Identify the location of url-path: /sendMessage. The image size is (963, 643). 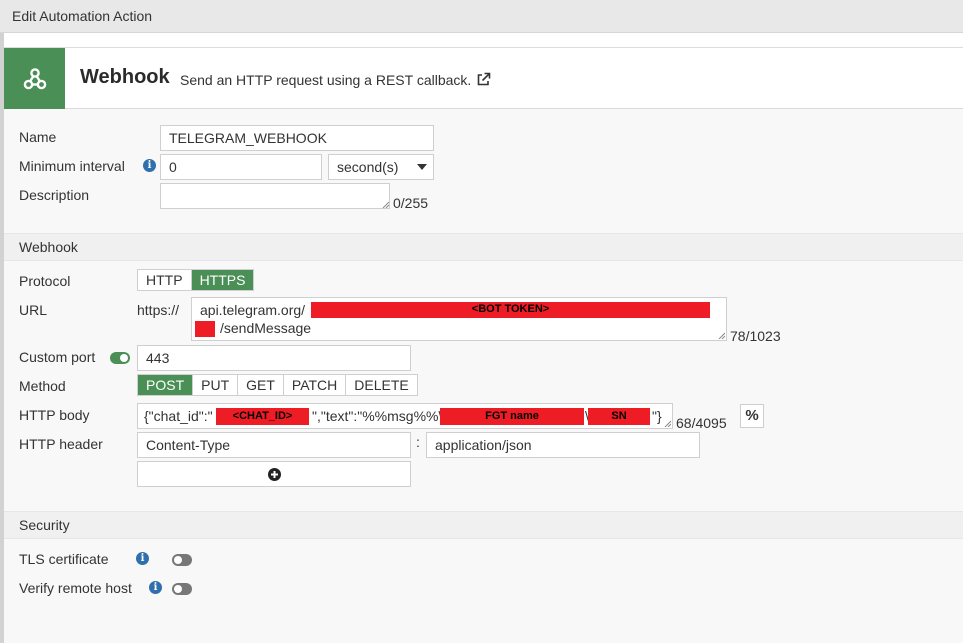
(266, 328).